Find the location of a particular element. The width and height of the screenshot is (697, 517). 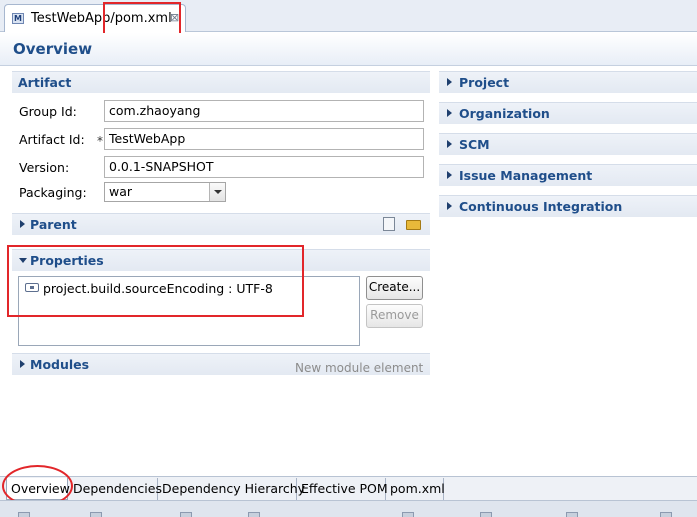

group-id-label: Group Id: is located at coordinates (48, 111).